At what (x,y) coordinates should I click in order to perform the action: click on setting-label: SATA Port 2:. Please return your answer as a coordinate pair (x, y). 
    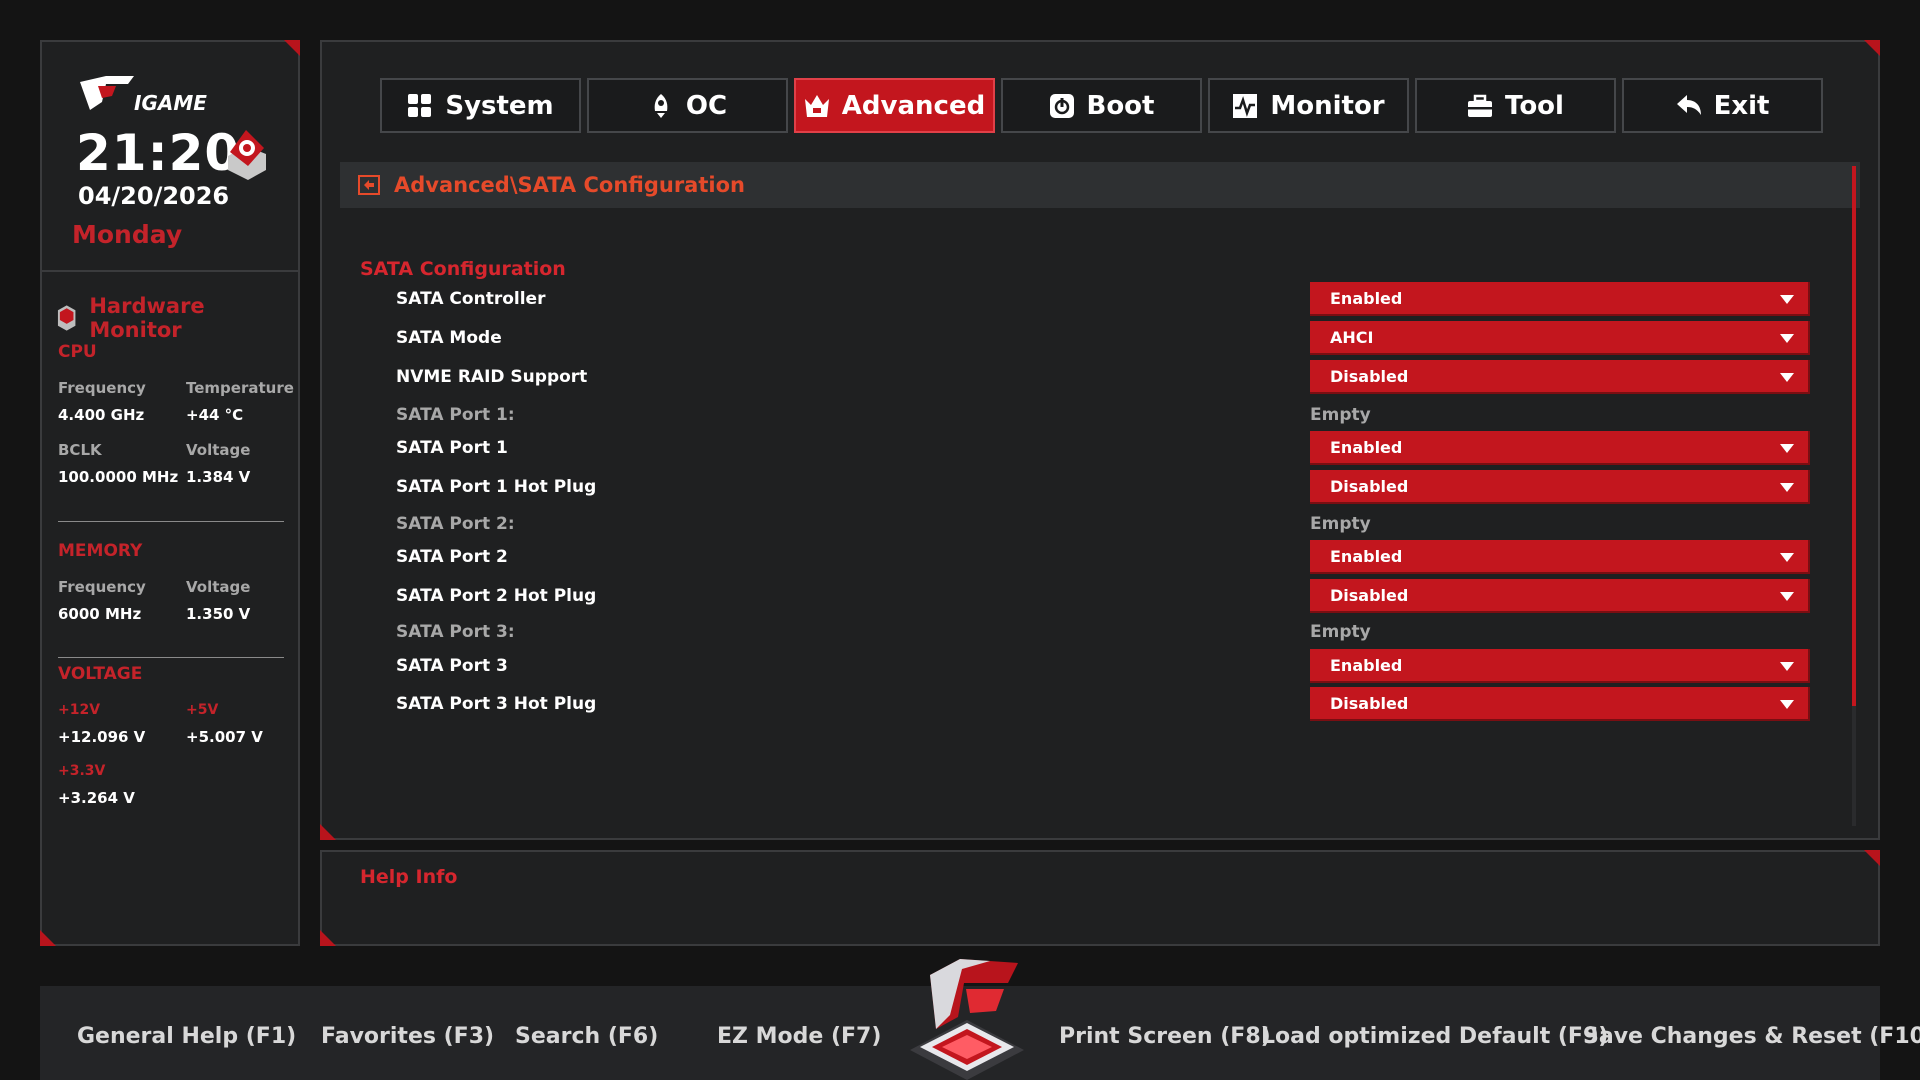
    Looking at the image, I should click on (455, 524).